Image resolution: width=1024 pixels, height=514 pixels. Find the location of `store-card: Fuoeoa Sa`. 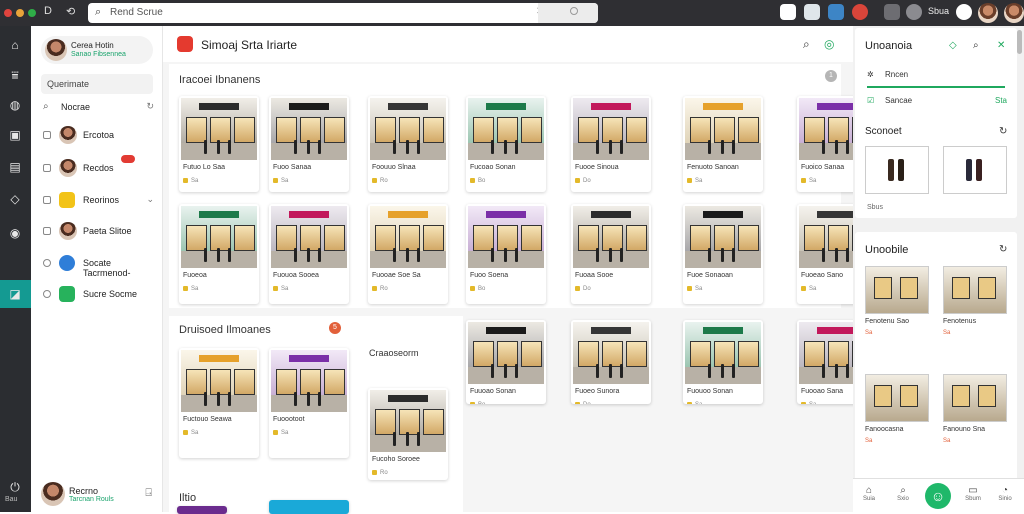

store-card: Fuoeoa Sa is located at coordinates (219, 254).